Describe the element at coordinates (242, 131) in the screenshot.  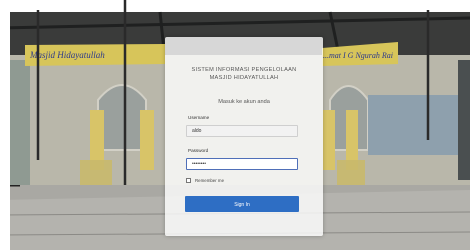
I see `username-field: aldo` at that location.